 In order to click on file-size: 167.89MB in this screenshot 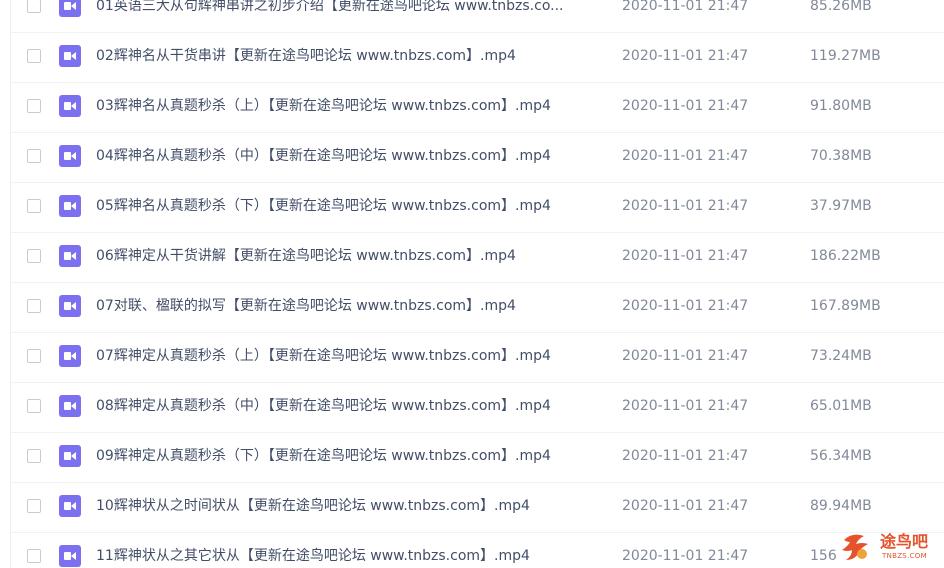, I will do `click(845, 306)`.